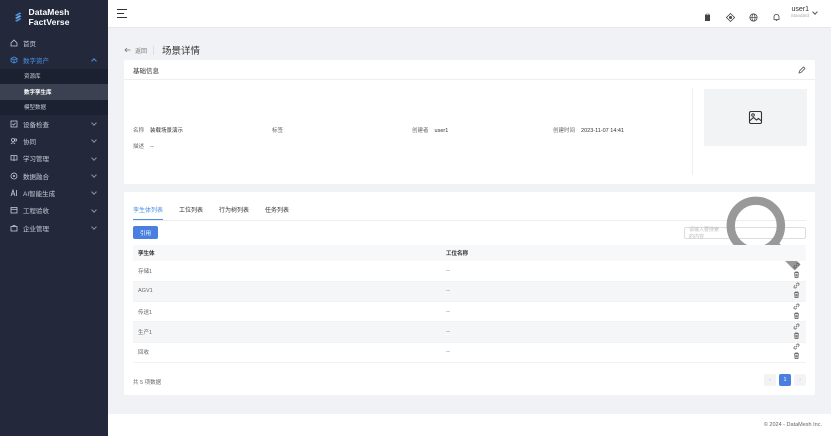 The image size is (831, 436). I want to click on page-number: 1, so click(785, 380).